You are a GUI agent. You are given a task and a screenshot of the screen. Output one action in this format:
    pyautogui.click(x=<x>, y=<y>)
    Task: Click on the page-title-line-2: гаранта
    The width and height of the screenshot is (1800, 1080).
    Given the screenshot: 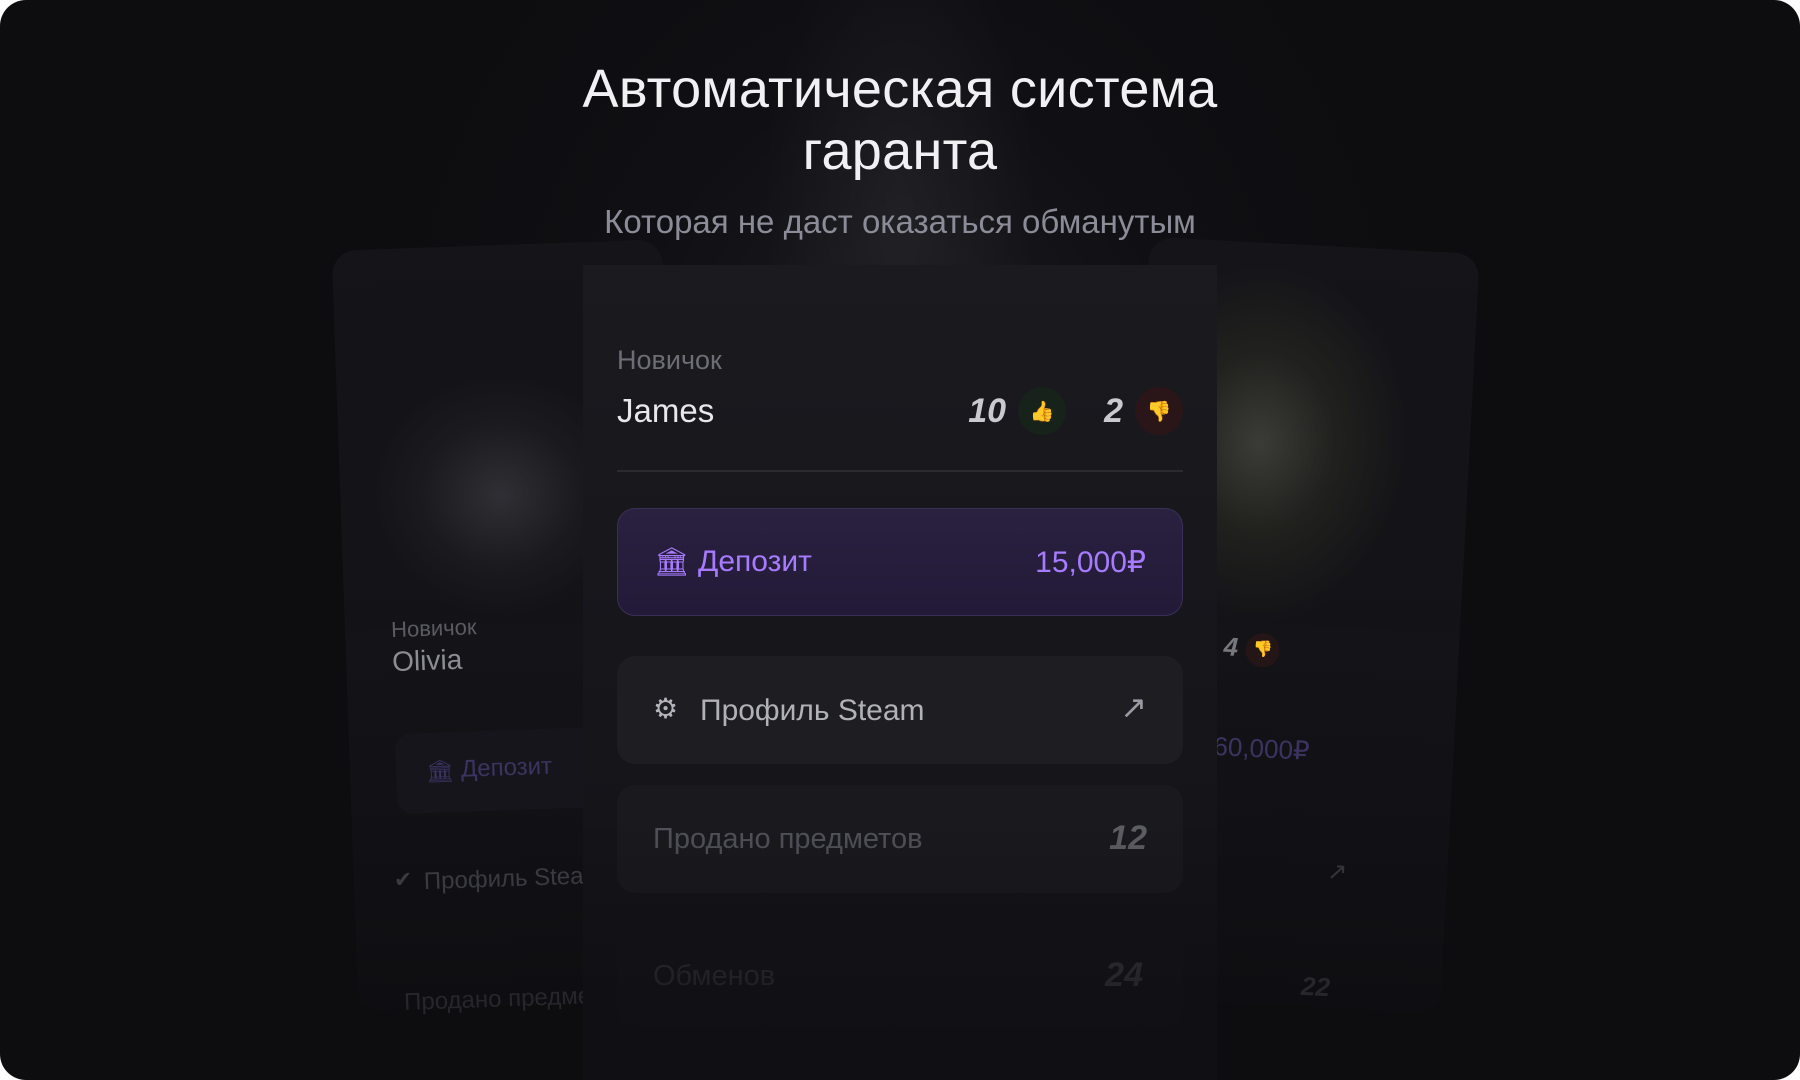 What is the action you would take?
    pyautogui.click(x=900, y=151)
    